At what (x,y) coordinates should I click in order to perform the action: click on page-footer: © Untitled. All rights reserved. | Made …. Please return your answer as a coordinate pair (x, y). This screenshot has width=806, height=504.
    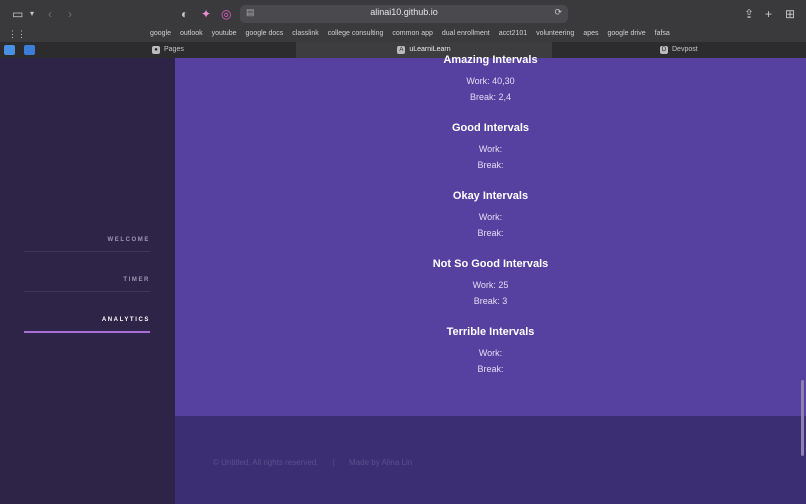
    Looking at the image, I should click on (490, 460).